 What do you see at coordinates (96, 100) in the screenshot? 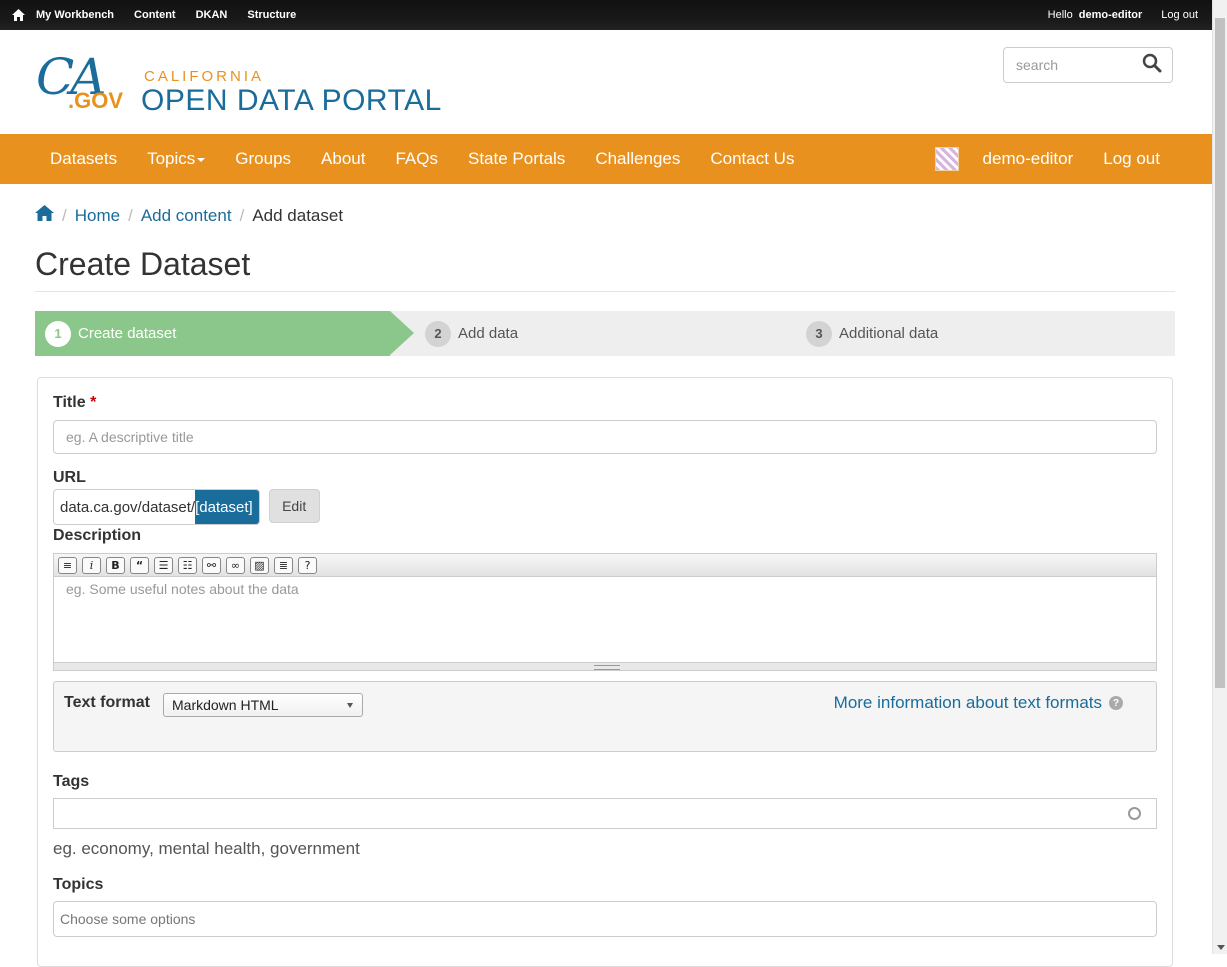
I see `logo-gov-mark: .GOV` at bounding box center [96, 100].